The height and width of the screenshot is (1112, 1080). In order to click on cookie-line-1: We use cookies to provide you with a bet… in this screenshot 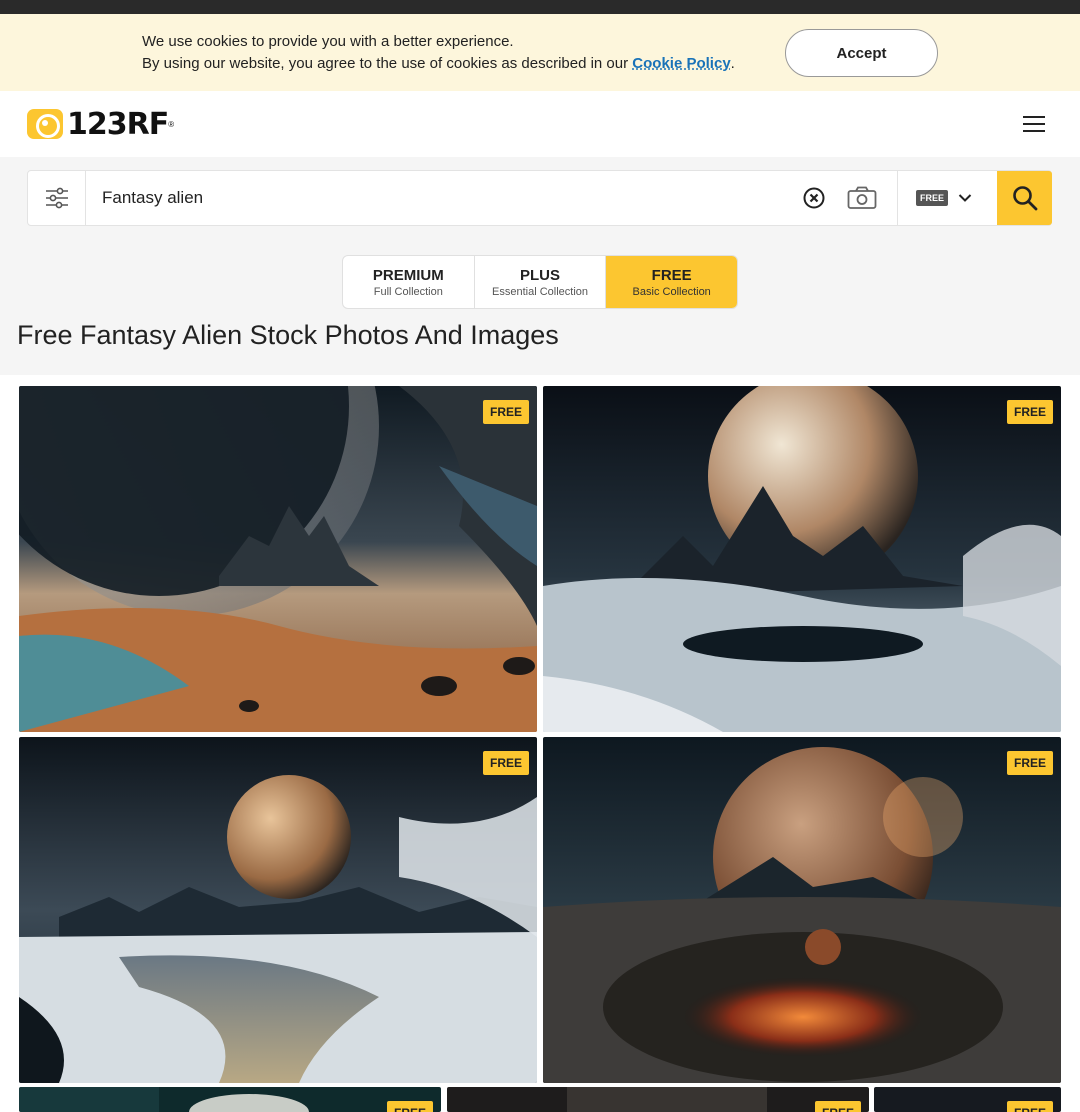, I will do `click(328, 41)`.